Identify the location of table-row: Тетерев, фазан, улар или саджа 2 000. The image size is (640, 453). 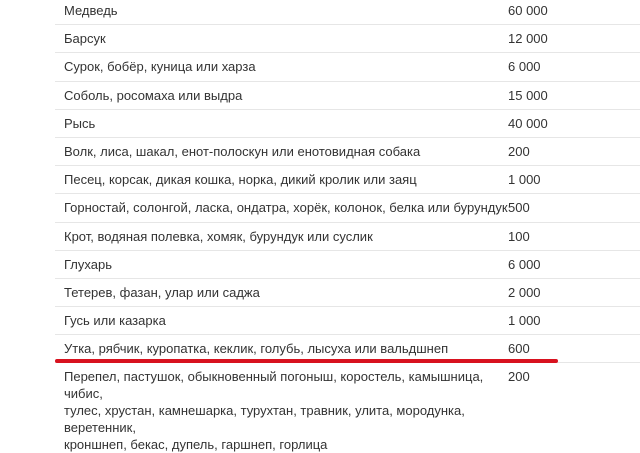
(347, 293).